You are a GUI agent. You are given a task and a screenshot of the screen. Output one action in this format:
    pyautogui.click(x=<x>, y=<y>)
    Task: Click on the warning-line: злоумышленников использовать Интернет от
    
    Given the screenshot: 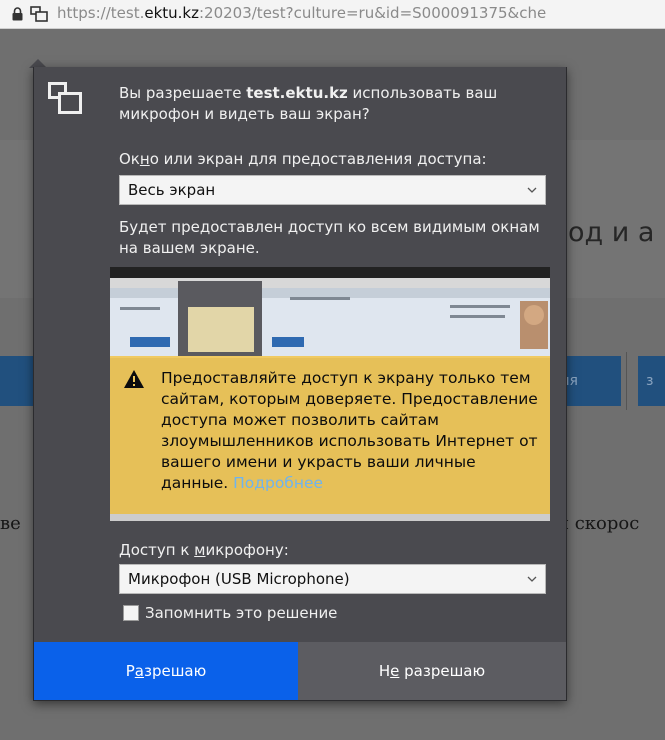 What is the action you would take?
    pyautogui.click(x=349, y=441)
    